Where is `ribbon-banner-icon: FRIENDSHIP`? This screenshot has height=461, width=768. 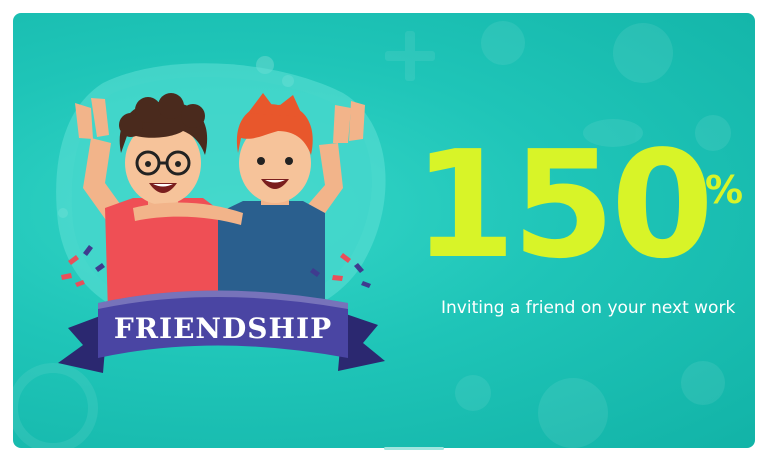
ribbon-banner-icon: FRIENDSHIP is located at coordinates (221, 331).